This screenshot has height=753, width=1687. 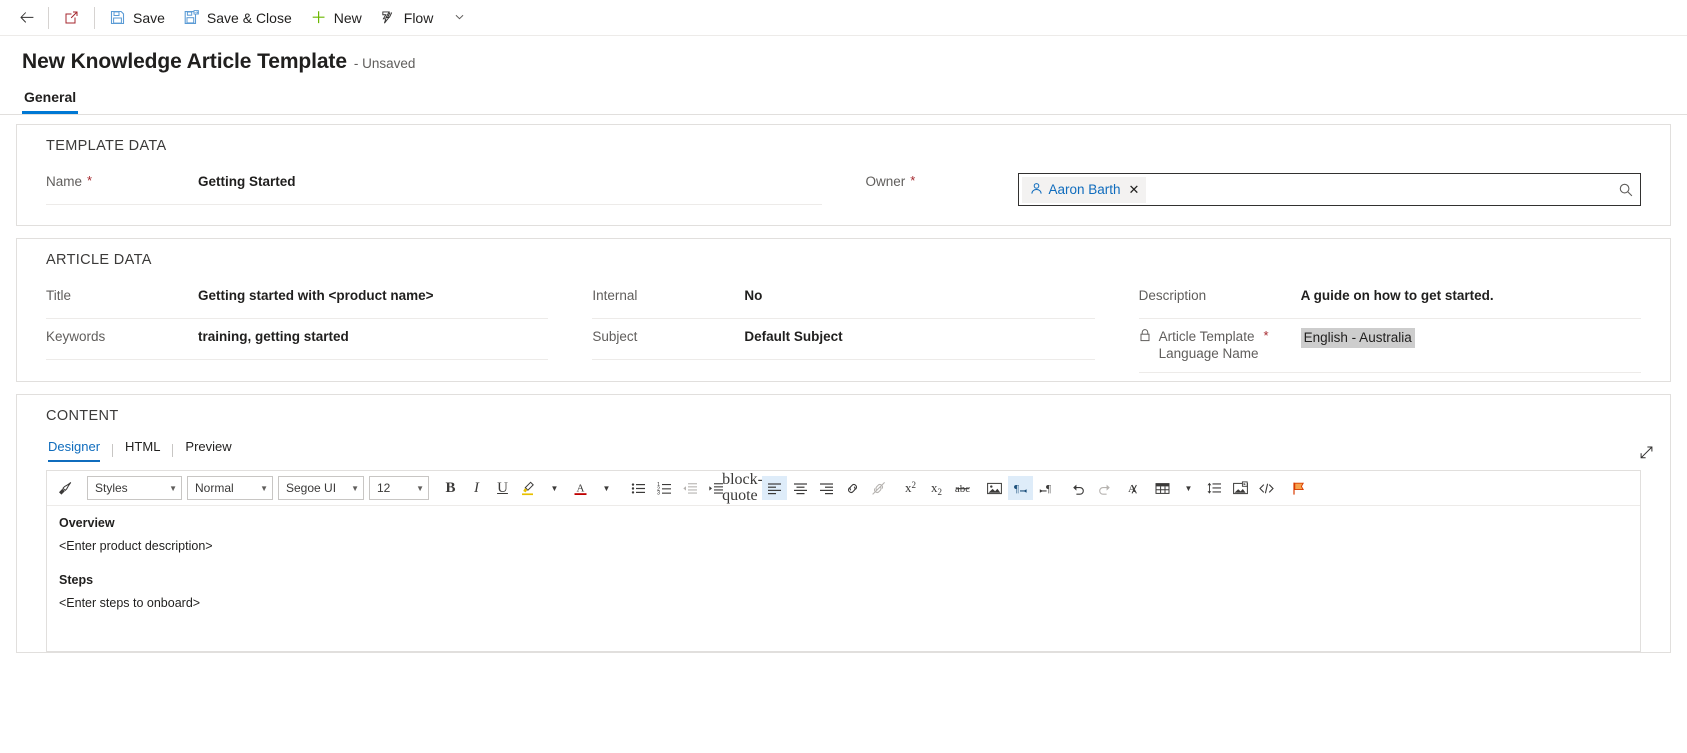 I want to click on editor-tab-designer-label: Designer, so click(x=74, y=446).